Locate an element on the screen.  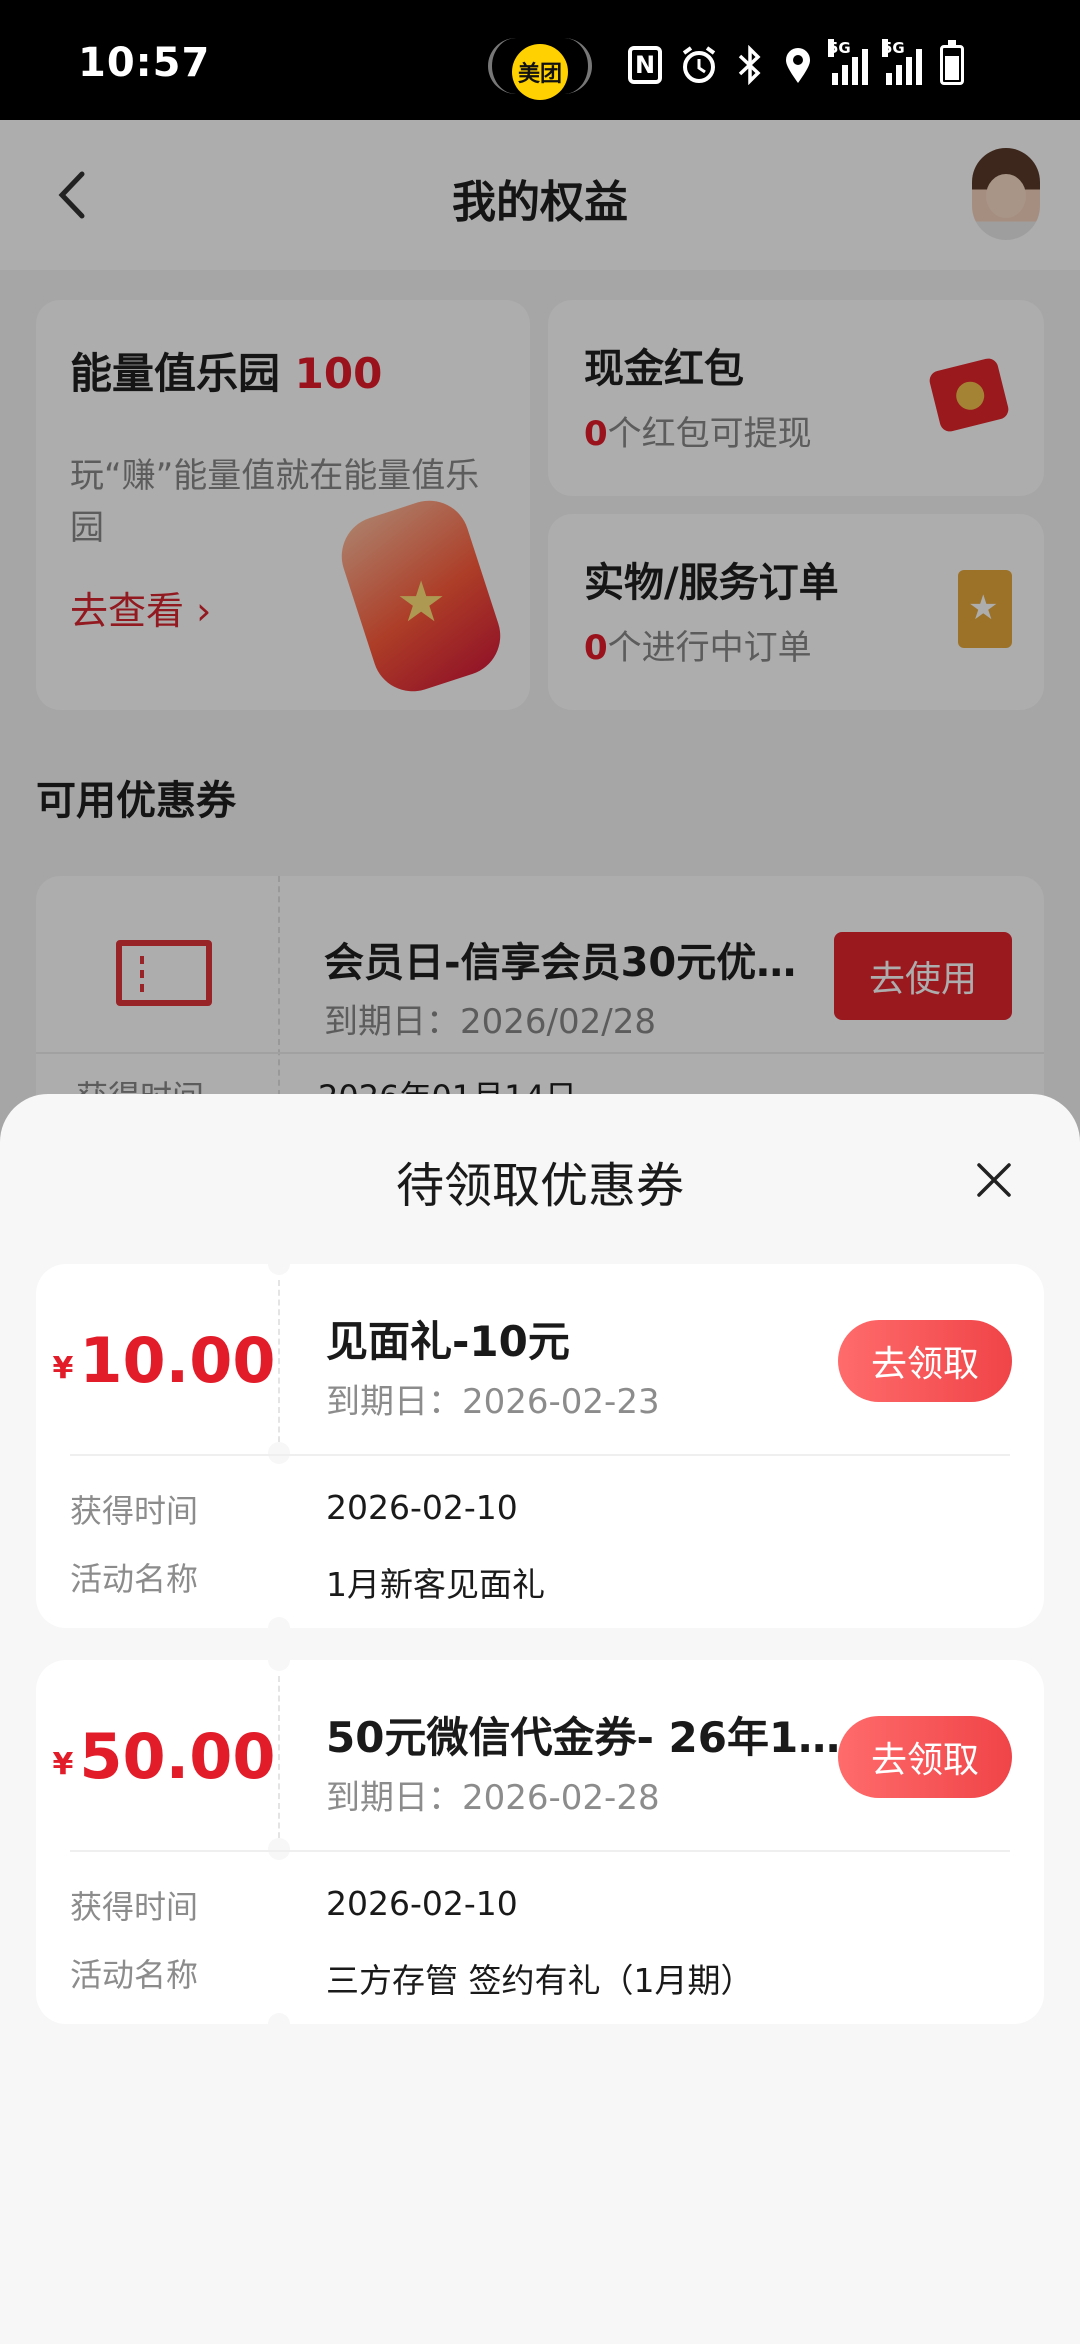
status-time: 10:57 is located at coordinates (144, 63).